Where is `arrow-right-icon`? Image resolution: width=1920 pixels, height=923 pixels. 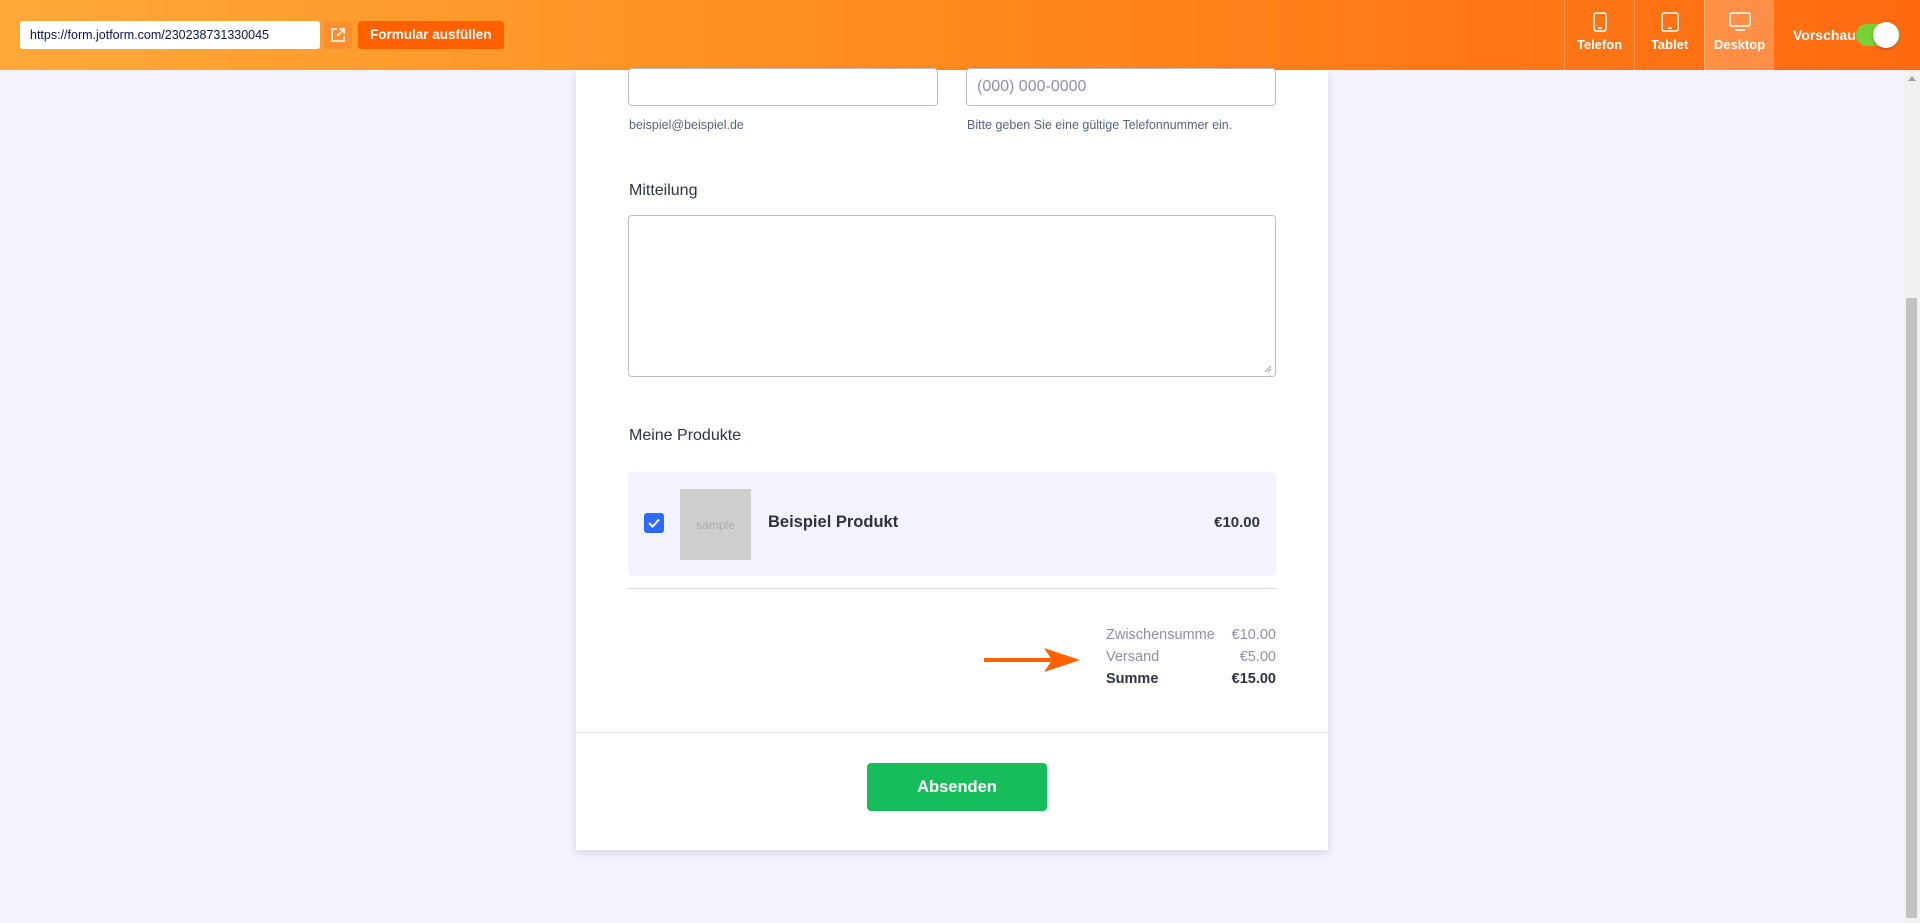 arrow-right-icon is located at coordinates (1032, 660).